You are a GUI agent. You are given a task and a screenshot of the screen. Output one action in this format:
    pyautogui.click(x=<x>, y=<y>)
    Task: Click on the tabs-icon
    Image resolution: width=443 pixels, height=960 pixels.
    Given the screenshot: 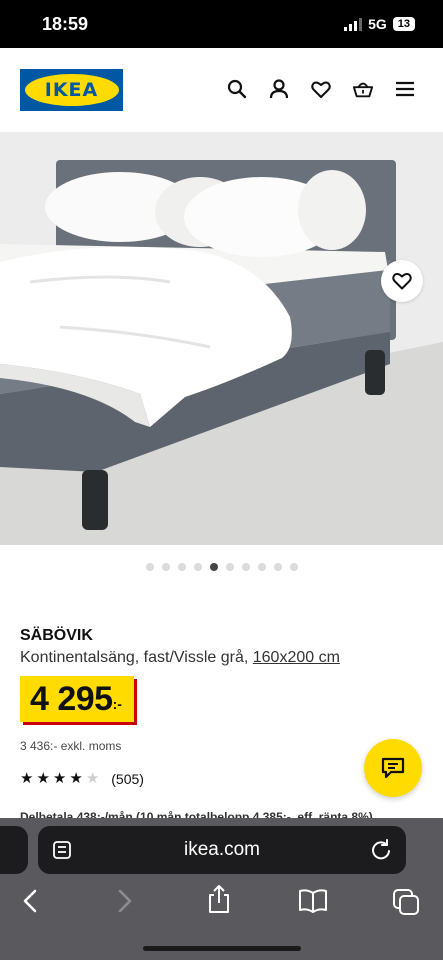 What is the action you would take?
    pyautogui.click(x=406, y=902)
    